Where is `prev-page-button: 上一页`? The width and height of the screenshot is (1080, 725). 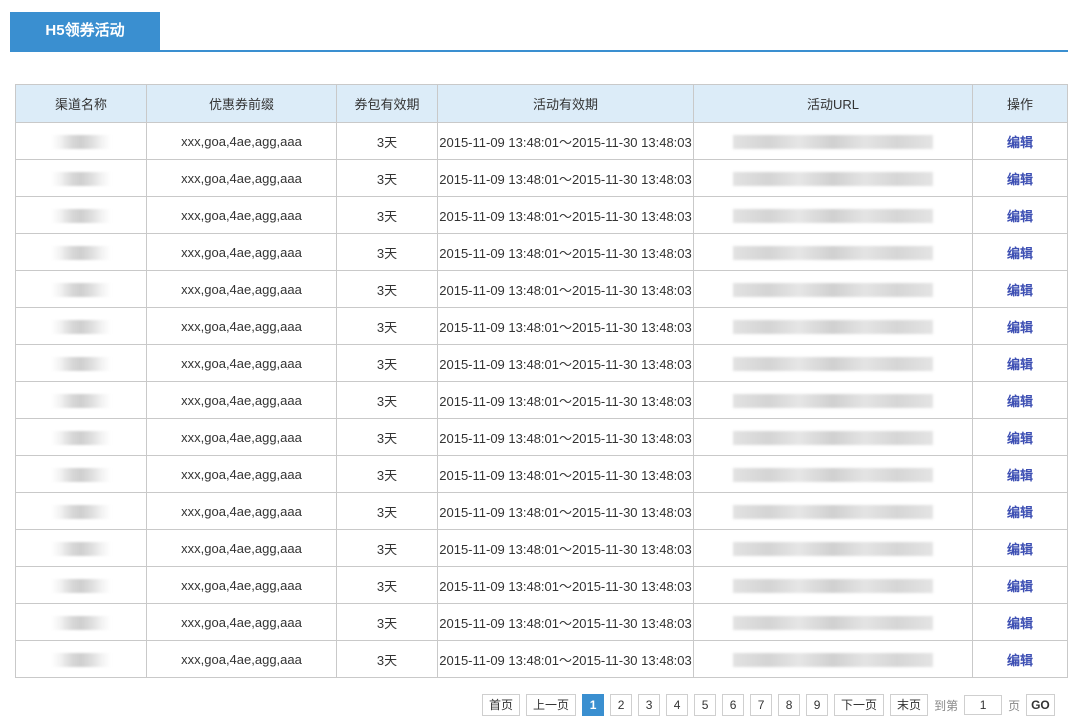
prev-page-button: 上一页 is located at coordinates (551, 705).